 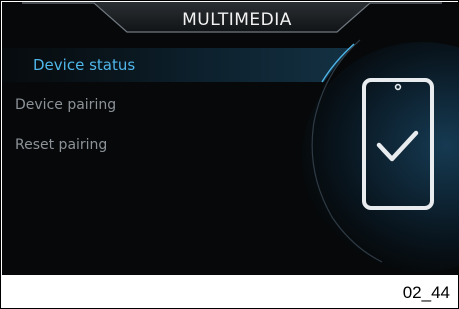 I want to click on smartphone-check-icon, so click(x=398, y=144).